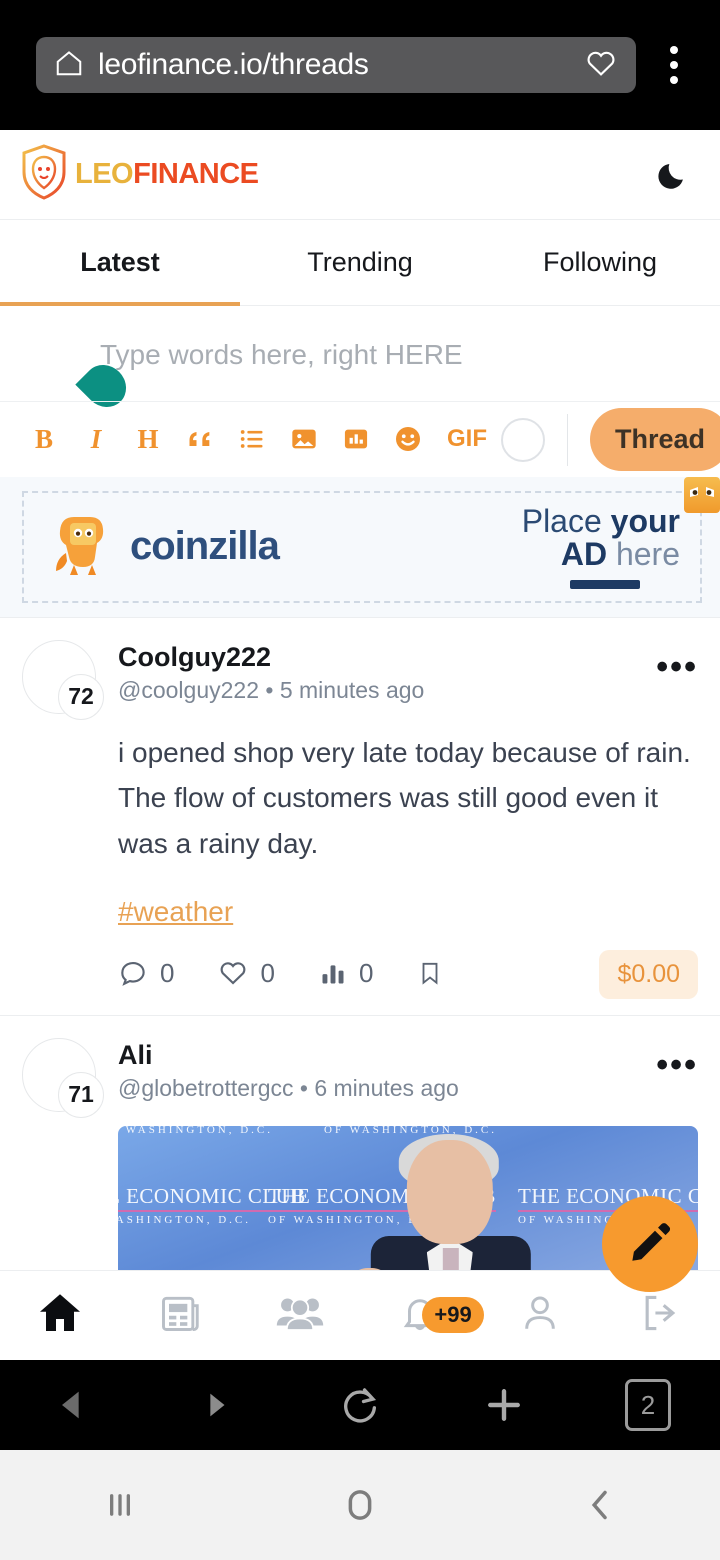 The height and width of the screenshot is (1560, 720). Describe the element at coordinates (702, 494) in the screenshot. I see `coinzilla-mascot-icon` at that location.